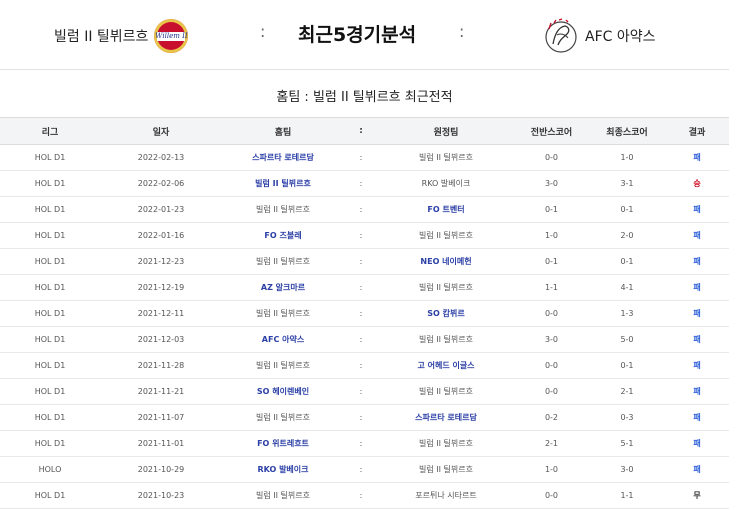 This screenshot has height=509, width=729. Describe the element at coordinates (121, 36) in the screenshot. I see `home-team: 빌럼 II 틸뷔르흐 Willem II` at that location.